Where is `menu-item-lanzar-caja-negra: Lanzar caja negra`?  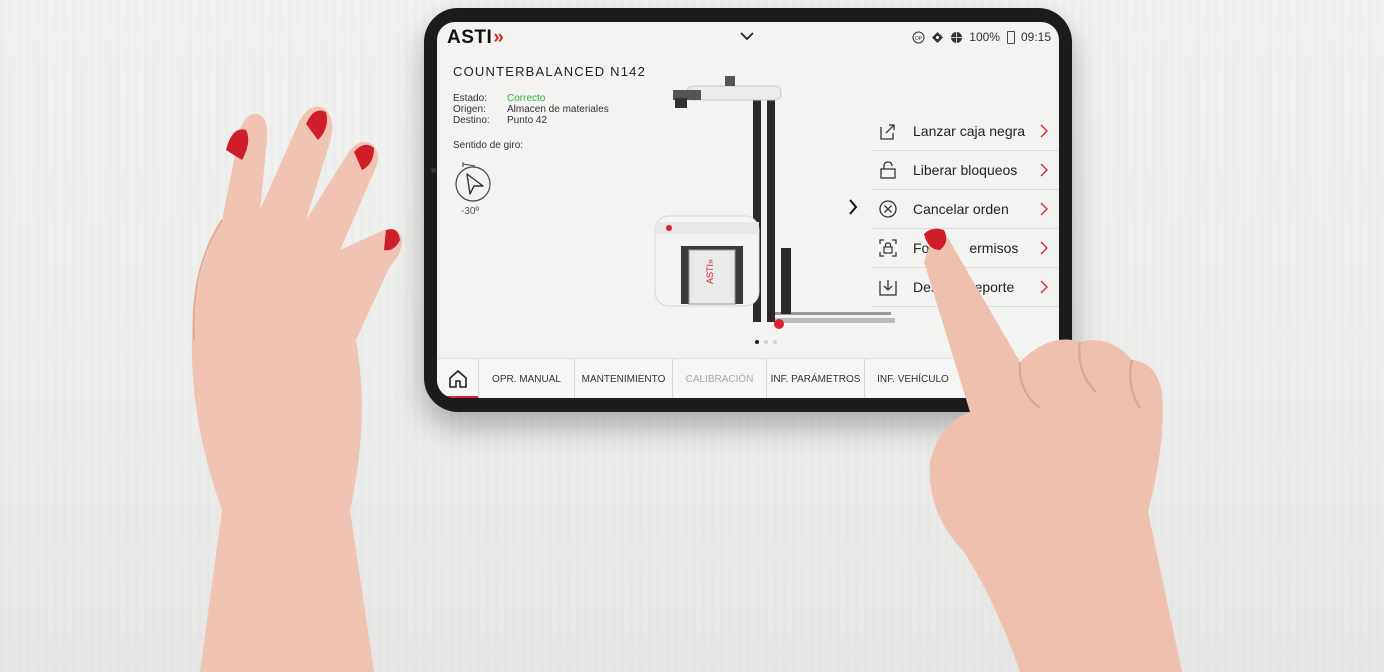 menu-item-lanzar-caja-negra: Lanzar caja negra is located at coordinates (965, 131).